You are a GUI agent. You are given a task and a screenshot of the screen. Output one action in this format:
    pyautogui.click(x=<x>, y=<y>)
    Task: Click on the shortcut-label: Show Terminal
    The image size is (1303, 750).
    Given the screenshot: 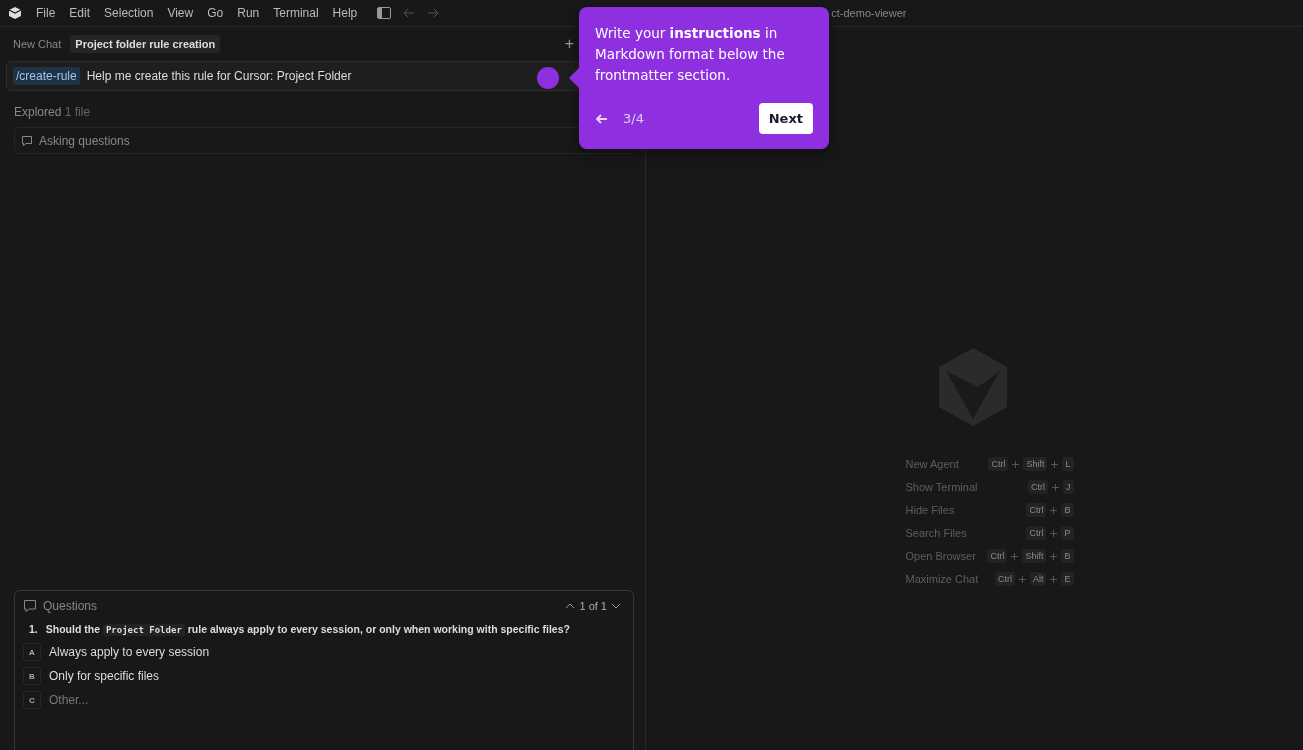 What is the action you would take?
    pyautogui.click(x=941, y=487)
    